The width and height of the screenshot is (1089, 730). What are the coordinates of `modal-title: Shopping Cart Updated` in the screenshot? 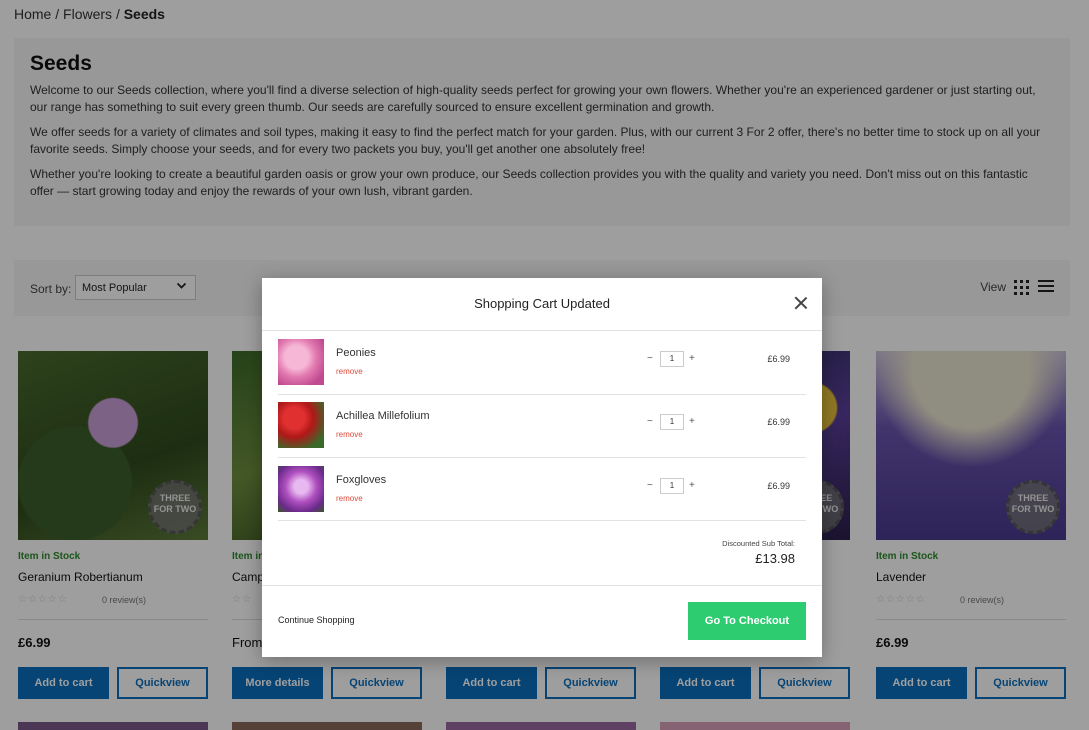 It's located at (542, 303).